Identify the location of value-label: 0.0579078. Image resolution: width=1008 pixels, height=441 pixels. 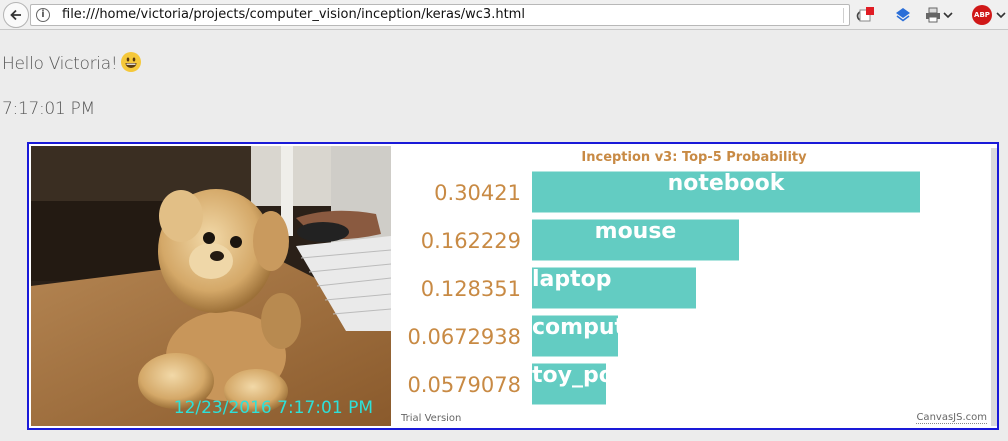
(464, 385).